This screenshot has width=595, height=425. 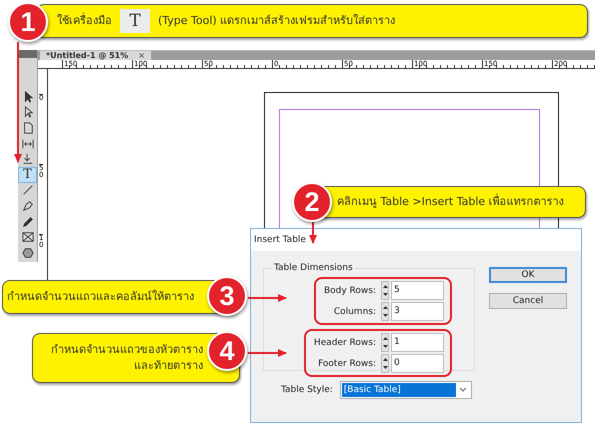 I want to click on group-title: Table Dimensions, so click(x=313, y=268).